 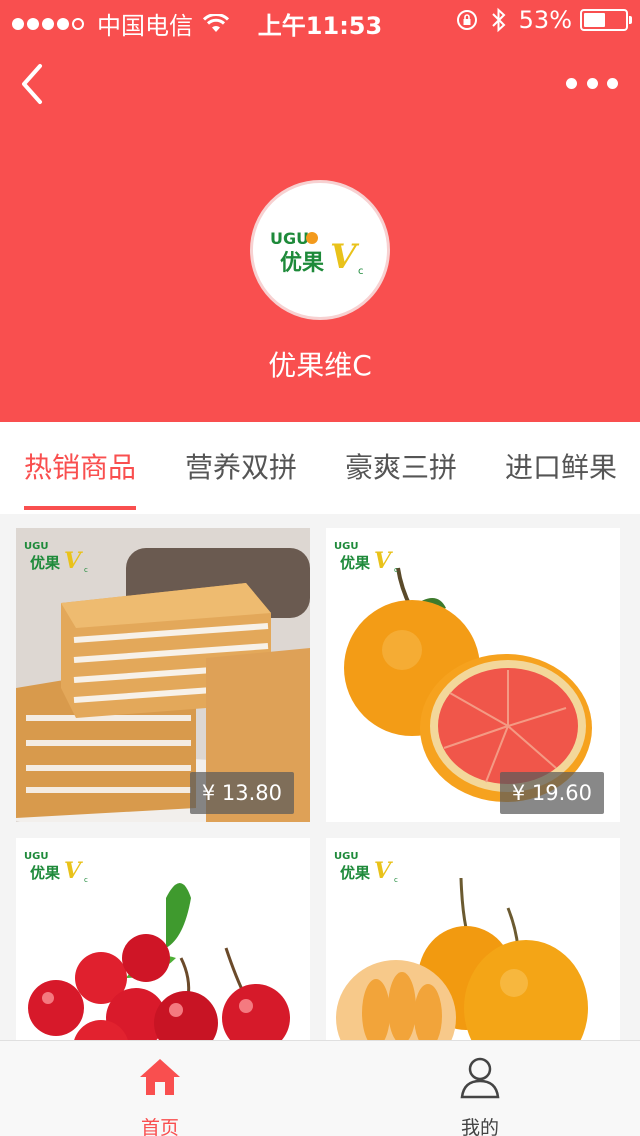 What do you see at coordinates (320, 365) in the screenshot?
I see `store-name: 优果维C` at bounding box center [320, 365].